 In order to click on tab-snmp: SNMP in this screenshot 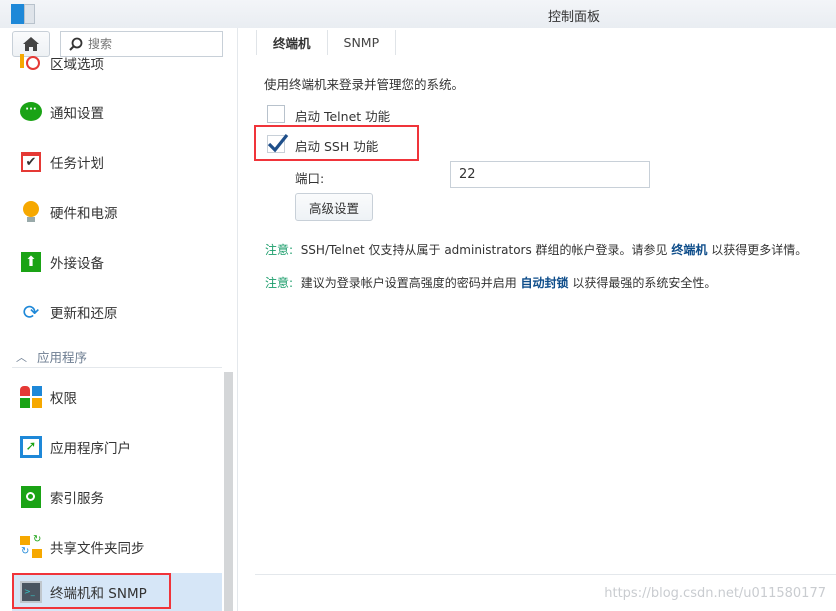, I will do `click(361, 42)`.